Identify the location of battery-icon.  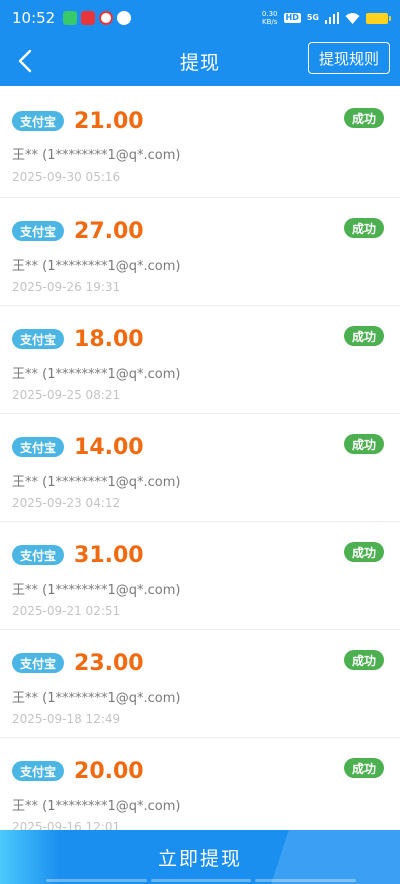
(378, 18).